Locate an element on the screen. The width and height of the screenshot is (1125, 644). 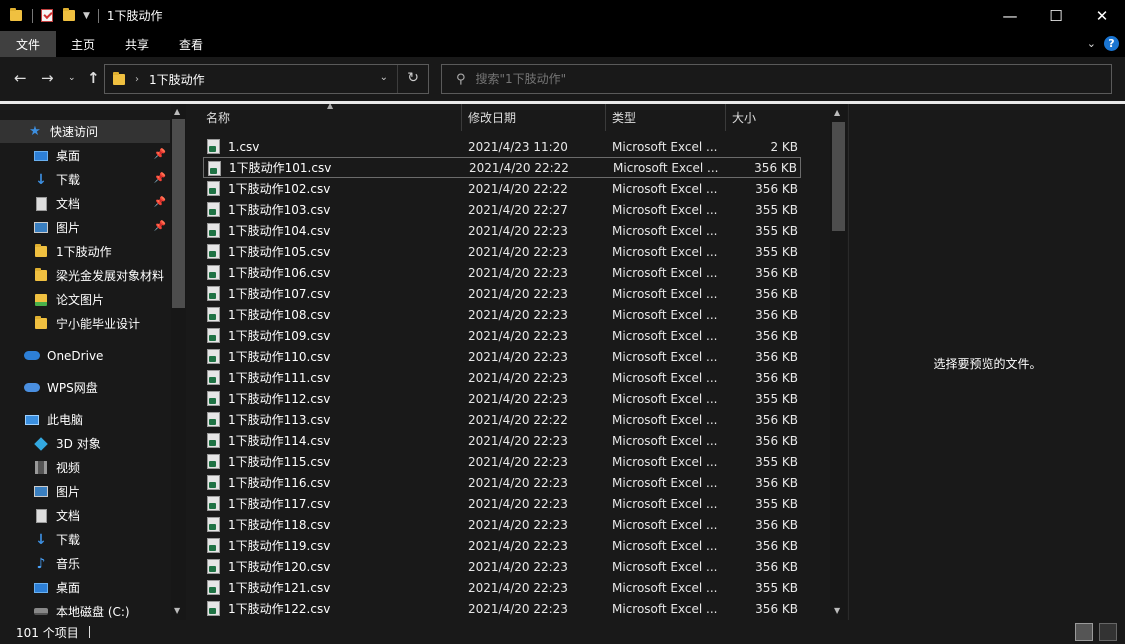
details-view-icon is located at coordinates (1084, 632).